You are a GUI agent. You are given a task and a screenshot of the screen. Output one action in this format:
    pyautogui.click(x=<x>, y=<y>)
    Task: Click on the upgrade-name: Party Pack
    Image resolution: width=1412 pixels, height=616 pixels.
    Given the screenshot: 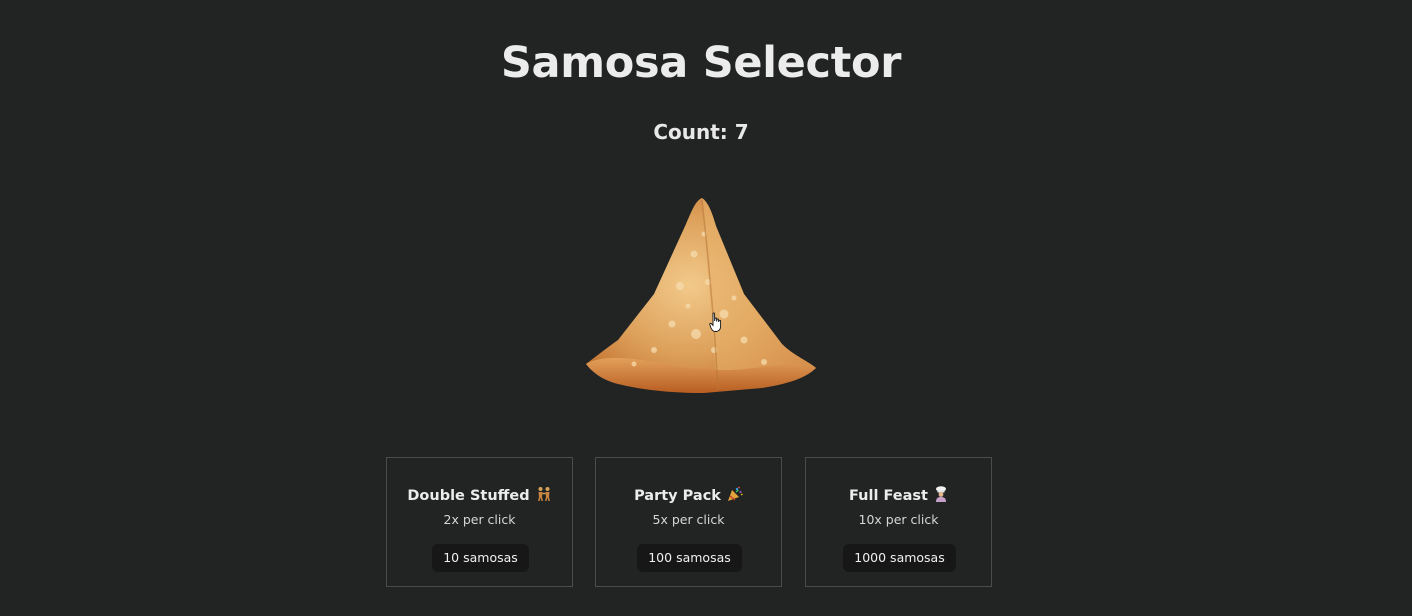 What is the action you would take?
    pyautogui.click(x=677, y=496)
    